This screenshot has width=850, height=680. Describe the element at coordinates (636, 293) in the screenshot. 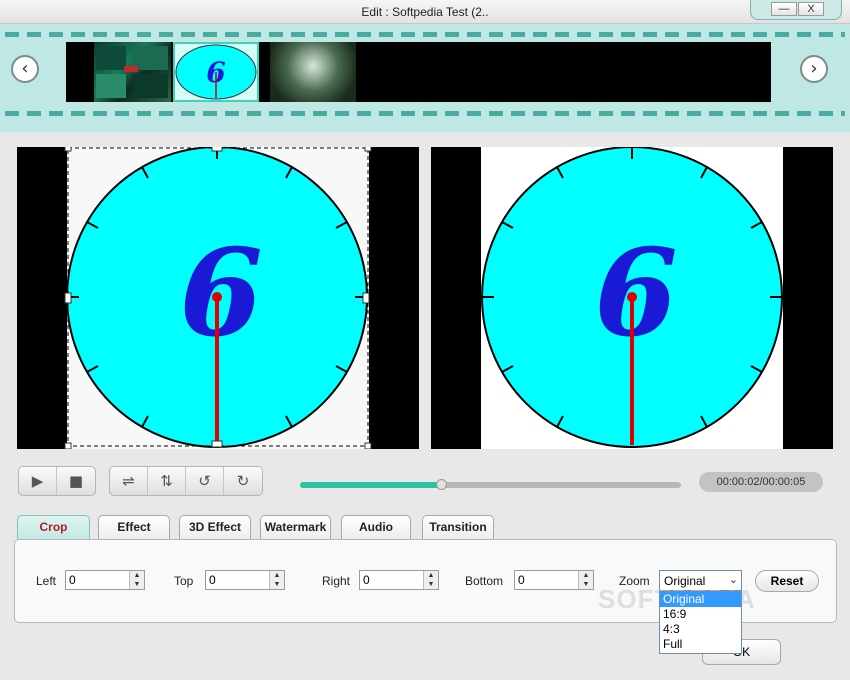

I see `output-clock-digit: 6` at that location.